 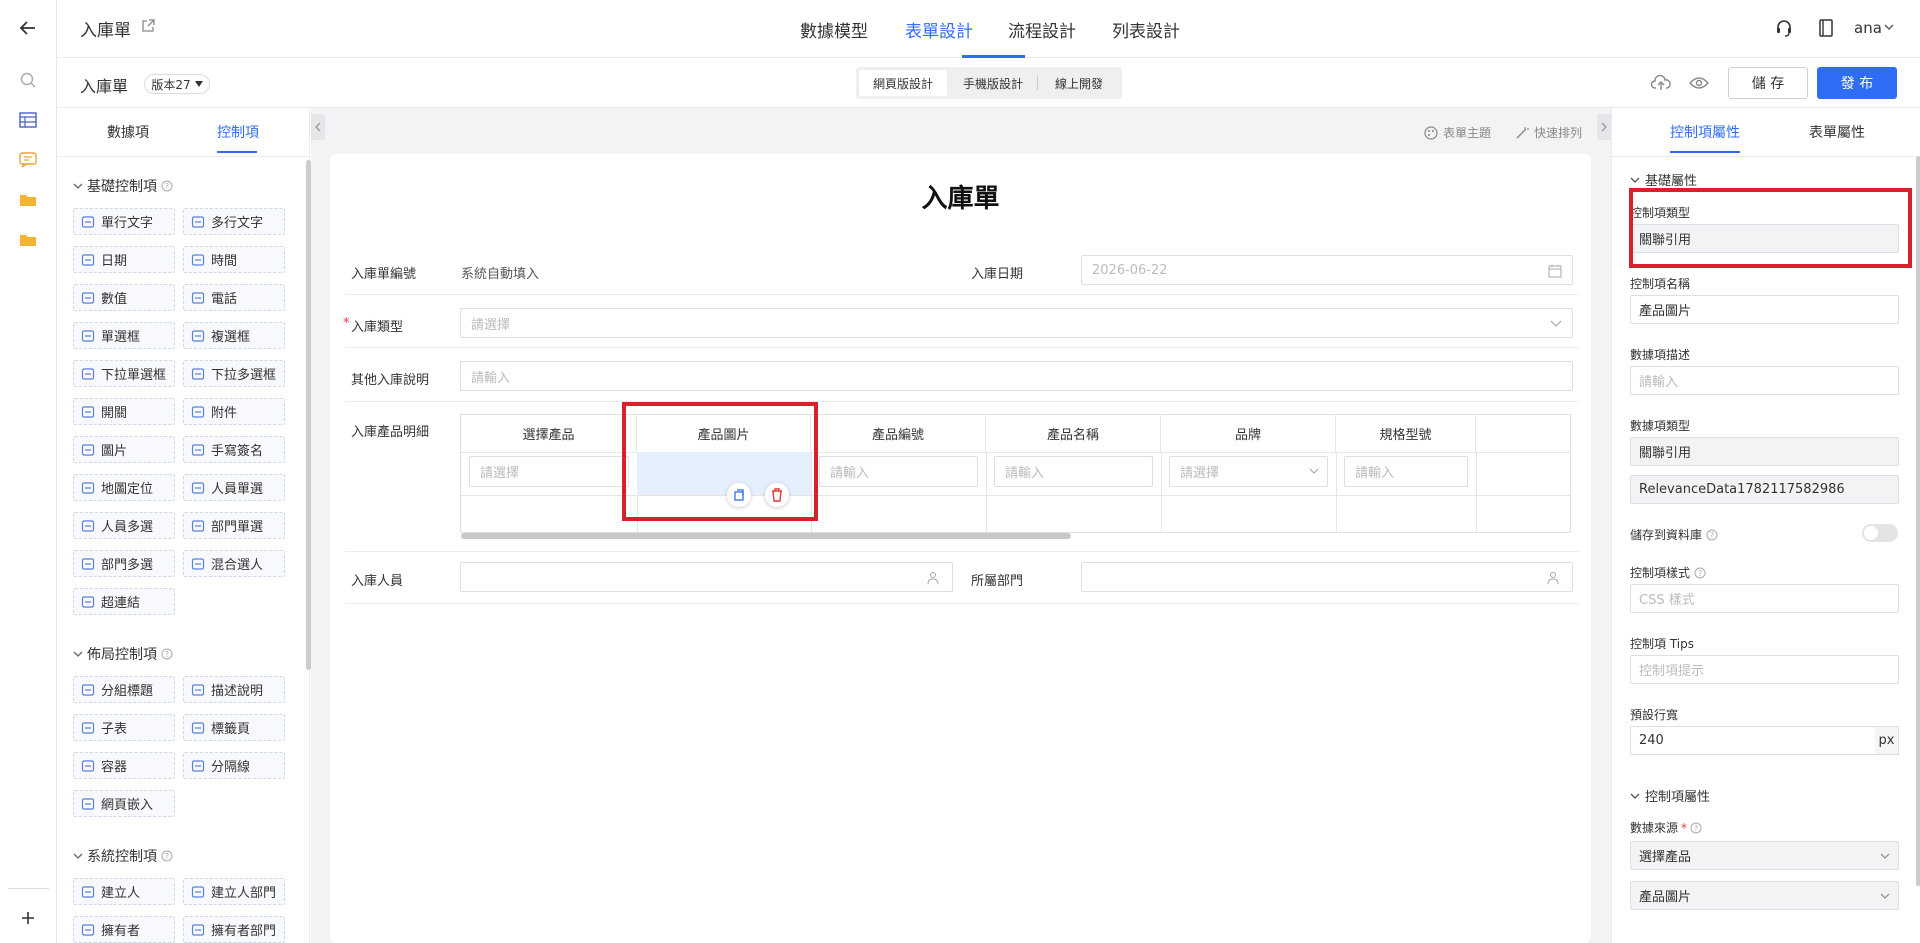 I want to click on table-header-cell: 產品名稱, so click(x=1073, y=433).